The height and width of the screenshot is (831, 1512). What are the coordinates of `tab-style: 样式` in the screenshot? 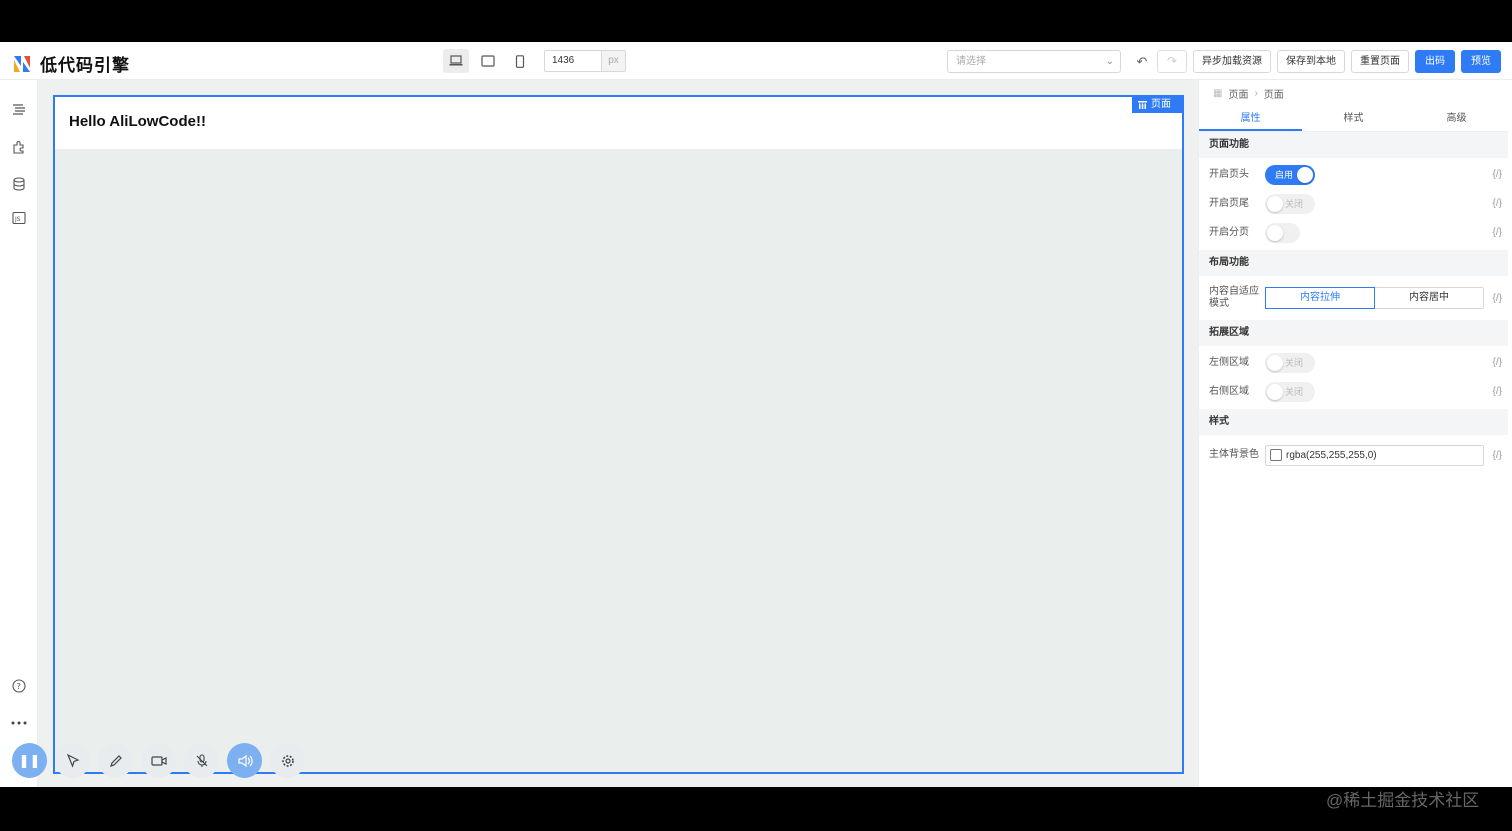 It's located at (1353, 118).